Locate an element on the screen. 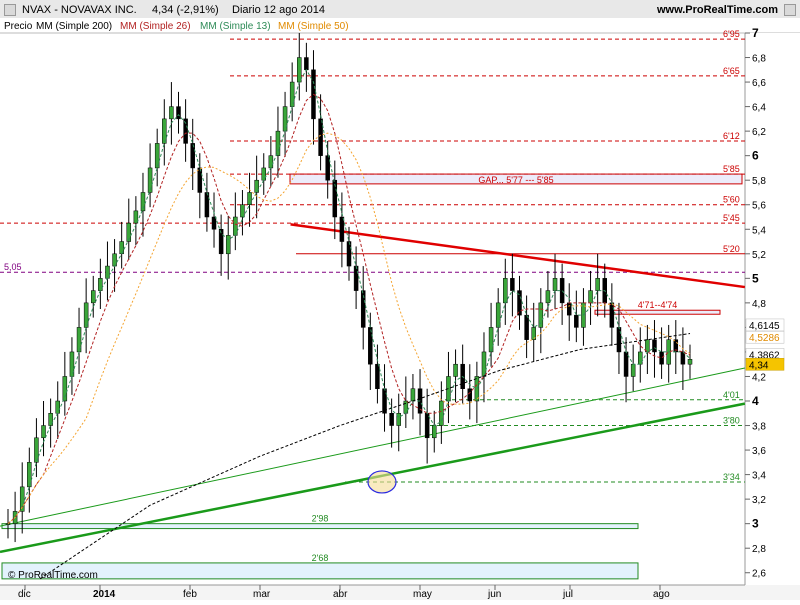 The width and height of the screenshot is (800, 605). level-label: 5'60 is located at coordinates (731, 200).